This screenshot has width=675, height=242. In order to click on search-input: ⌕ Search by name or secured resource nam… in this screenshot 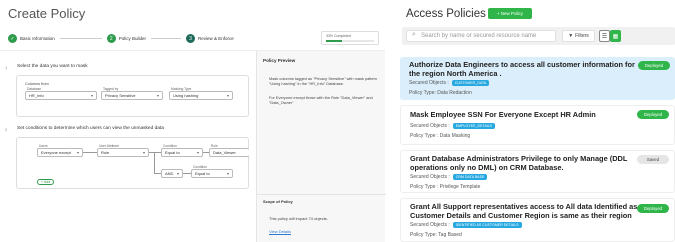, I will do `click(481, 36)`.